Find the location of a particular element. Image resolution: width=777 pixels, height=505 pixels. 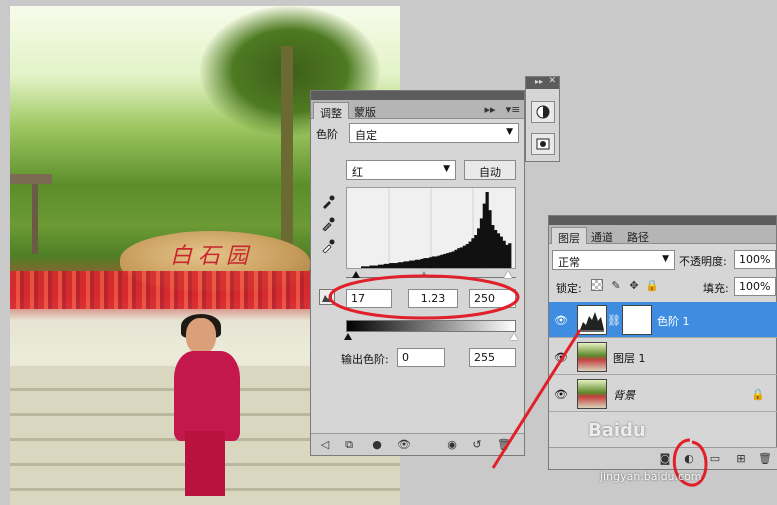

tab-adjustments: 调整 is located at coordinates (331, 111).